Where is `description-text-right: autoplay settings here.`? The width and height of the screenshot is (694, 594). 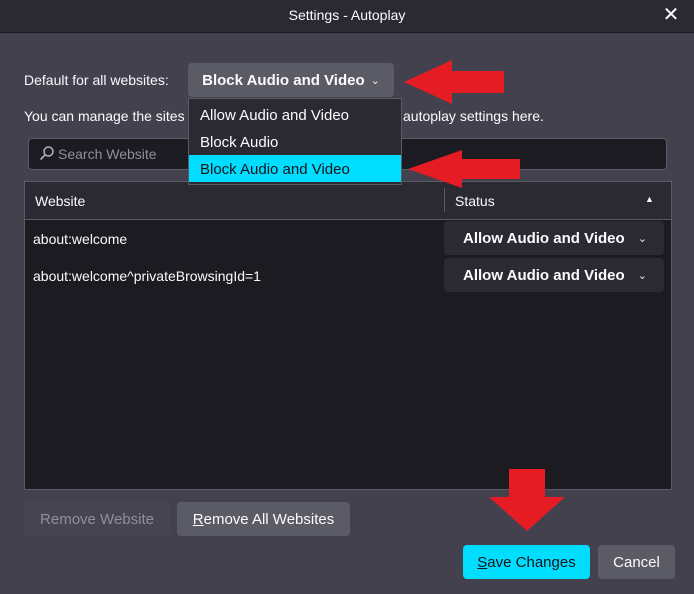
description-text-right: autoplay settings here. is located at coordinates (473, 116).